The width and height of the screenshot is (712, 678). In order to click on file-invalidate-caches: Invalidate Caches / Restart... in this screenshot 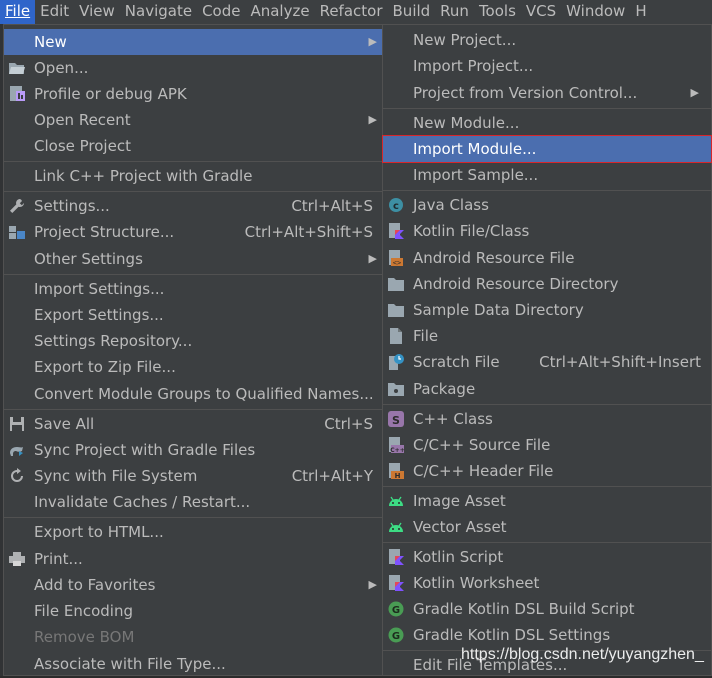, I will do `click(193, 502)`.